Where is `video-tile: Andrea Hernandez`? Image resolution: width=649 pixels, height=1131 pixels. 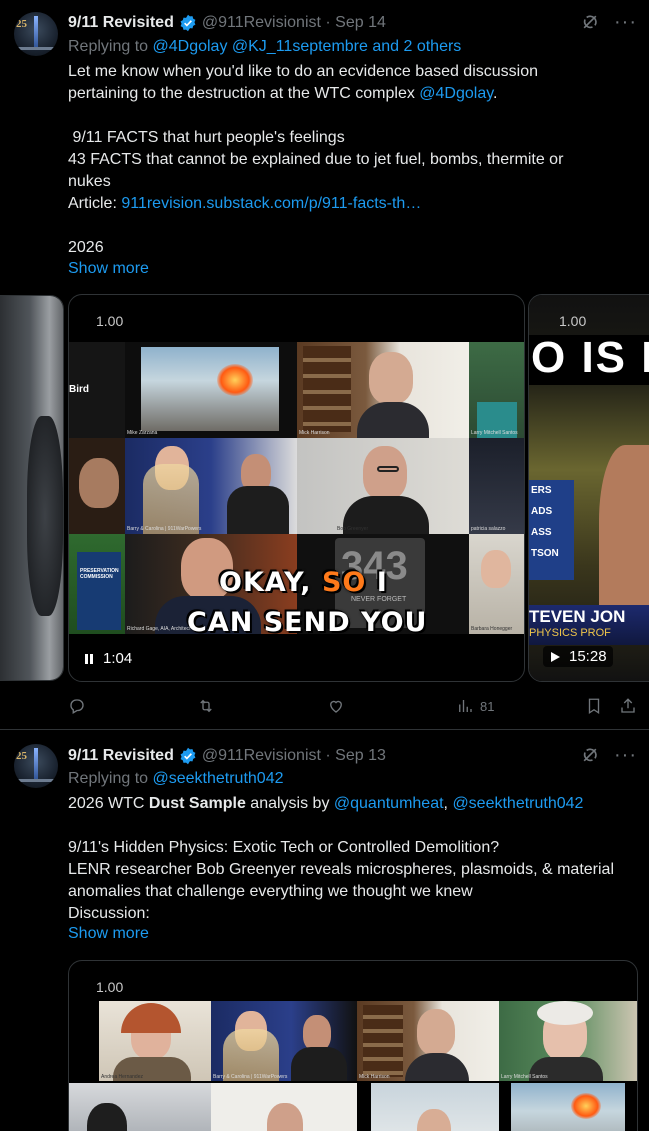 video-tile: Andrea Hernandez is located at coordinates (155, 1041).